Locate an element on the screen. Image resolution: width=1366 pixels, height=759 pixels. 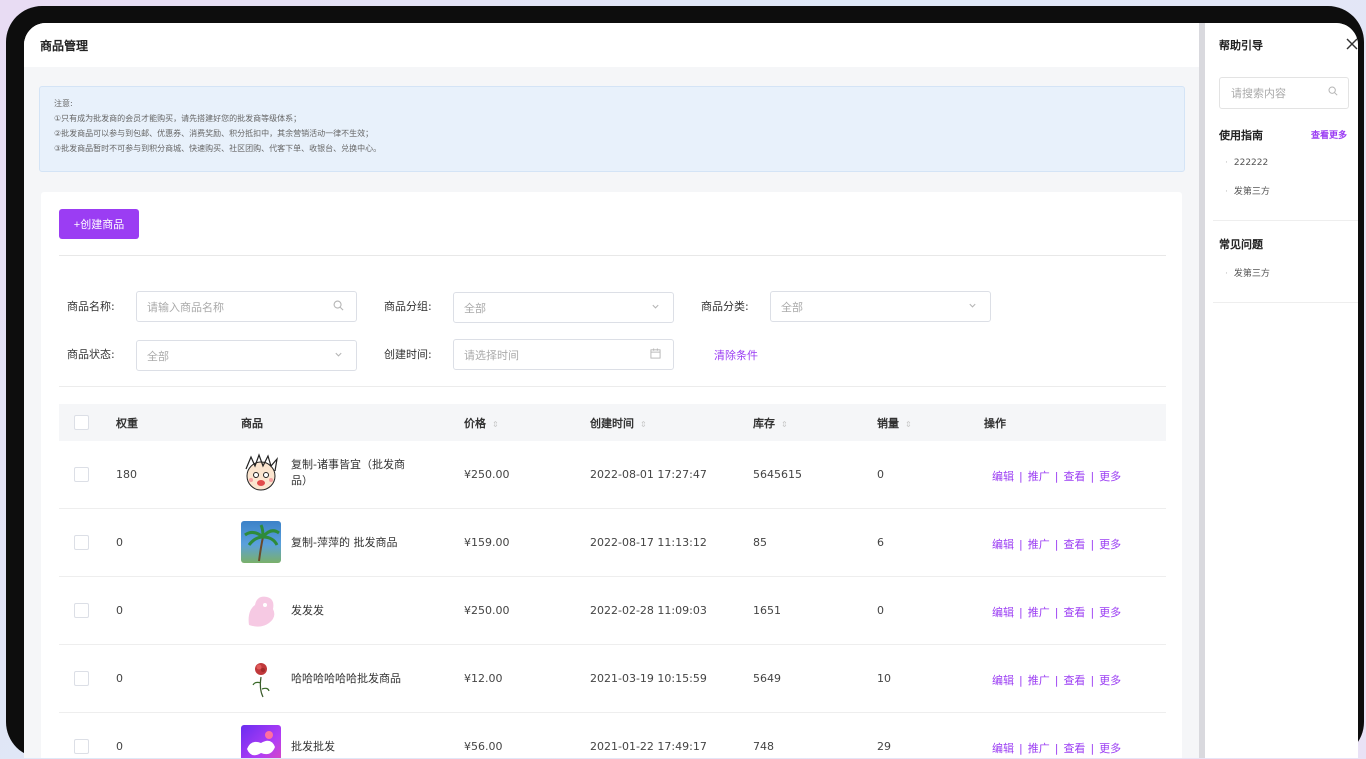
close-icon is located at coordinates (1352, 44).